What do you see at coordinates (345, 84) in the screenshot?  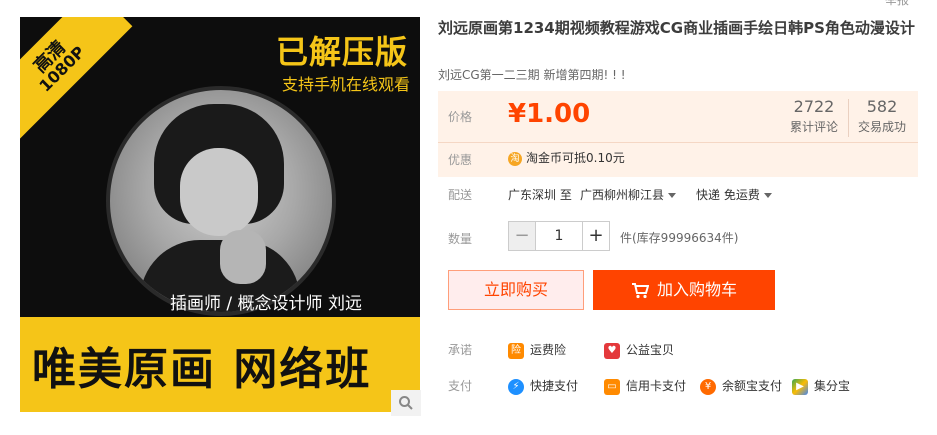 I see `mobile-support-text: 支持手机在线观看` at bounding box center [345, 84].